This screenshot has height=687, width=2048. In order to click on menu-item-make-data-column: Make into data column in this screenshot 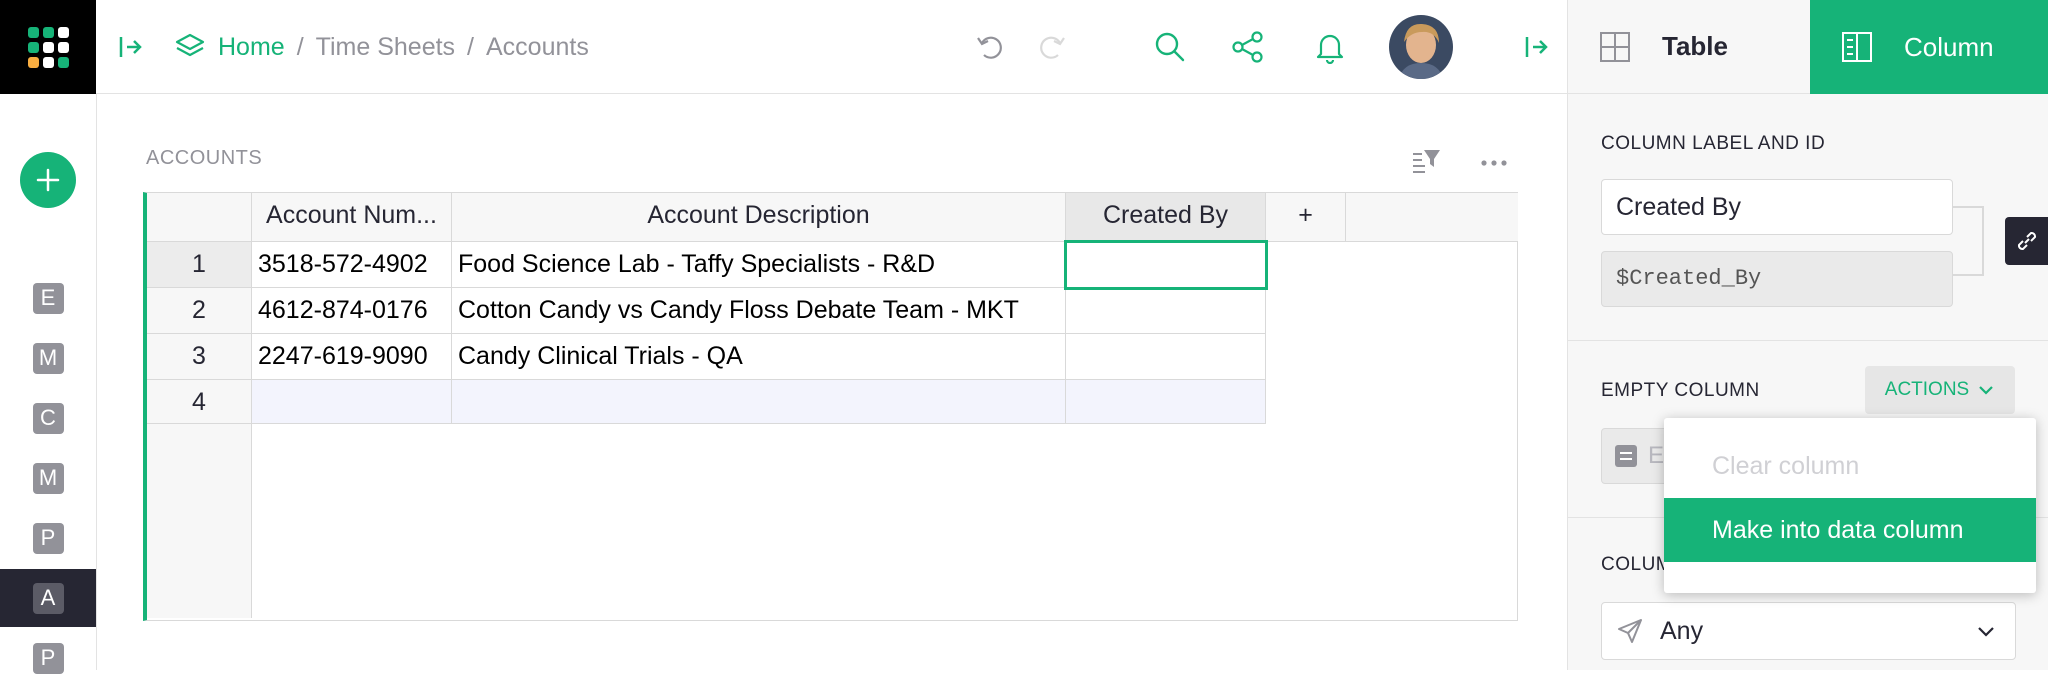, I will do `click(1850, 530)`.